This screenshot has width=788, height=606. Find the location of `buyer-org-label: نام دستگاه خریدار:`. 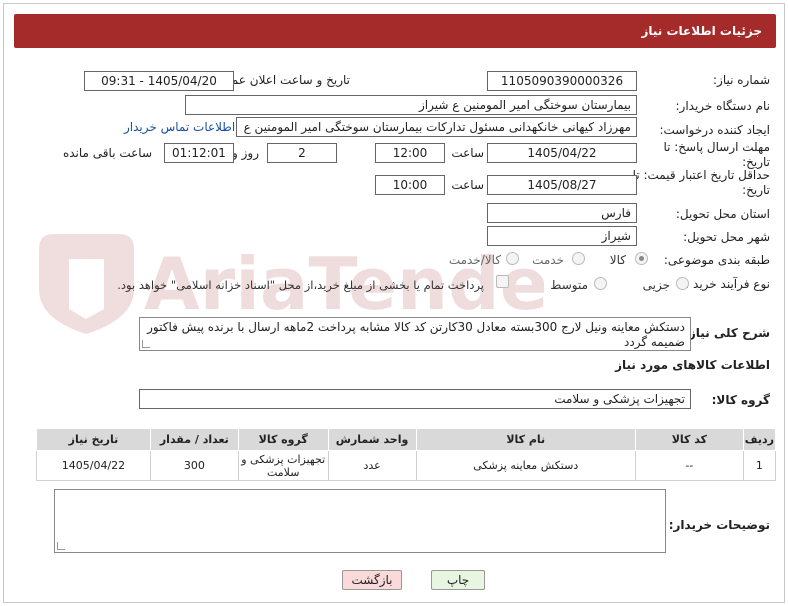

buyer-org-label: نام دستگاه خریدار: is located at coordinates (723, 106).